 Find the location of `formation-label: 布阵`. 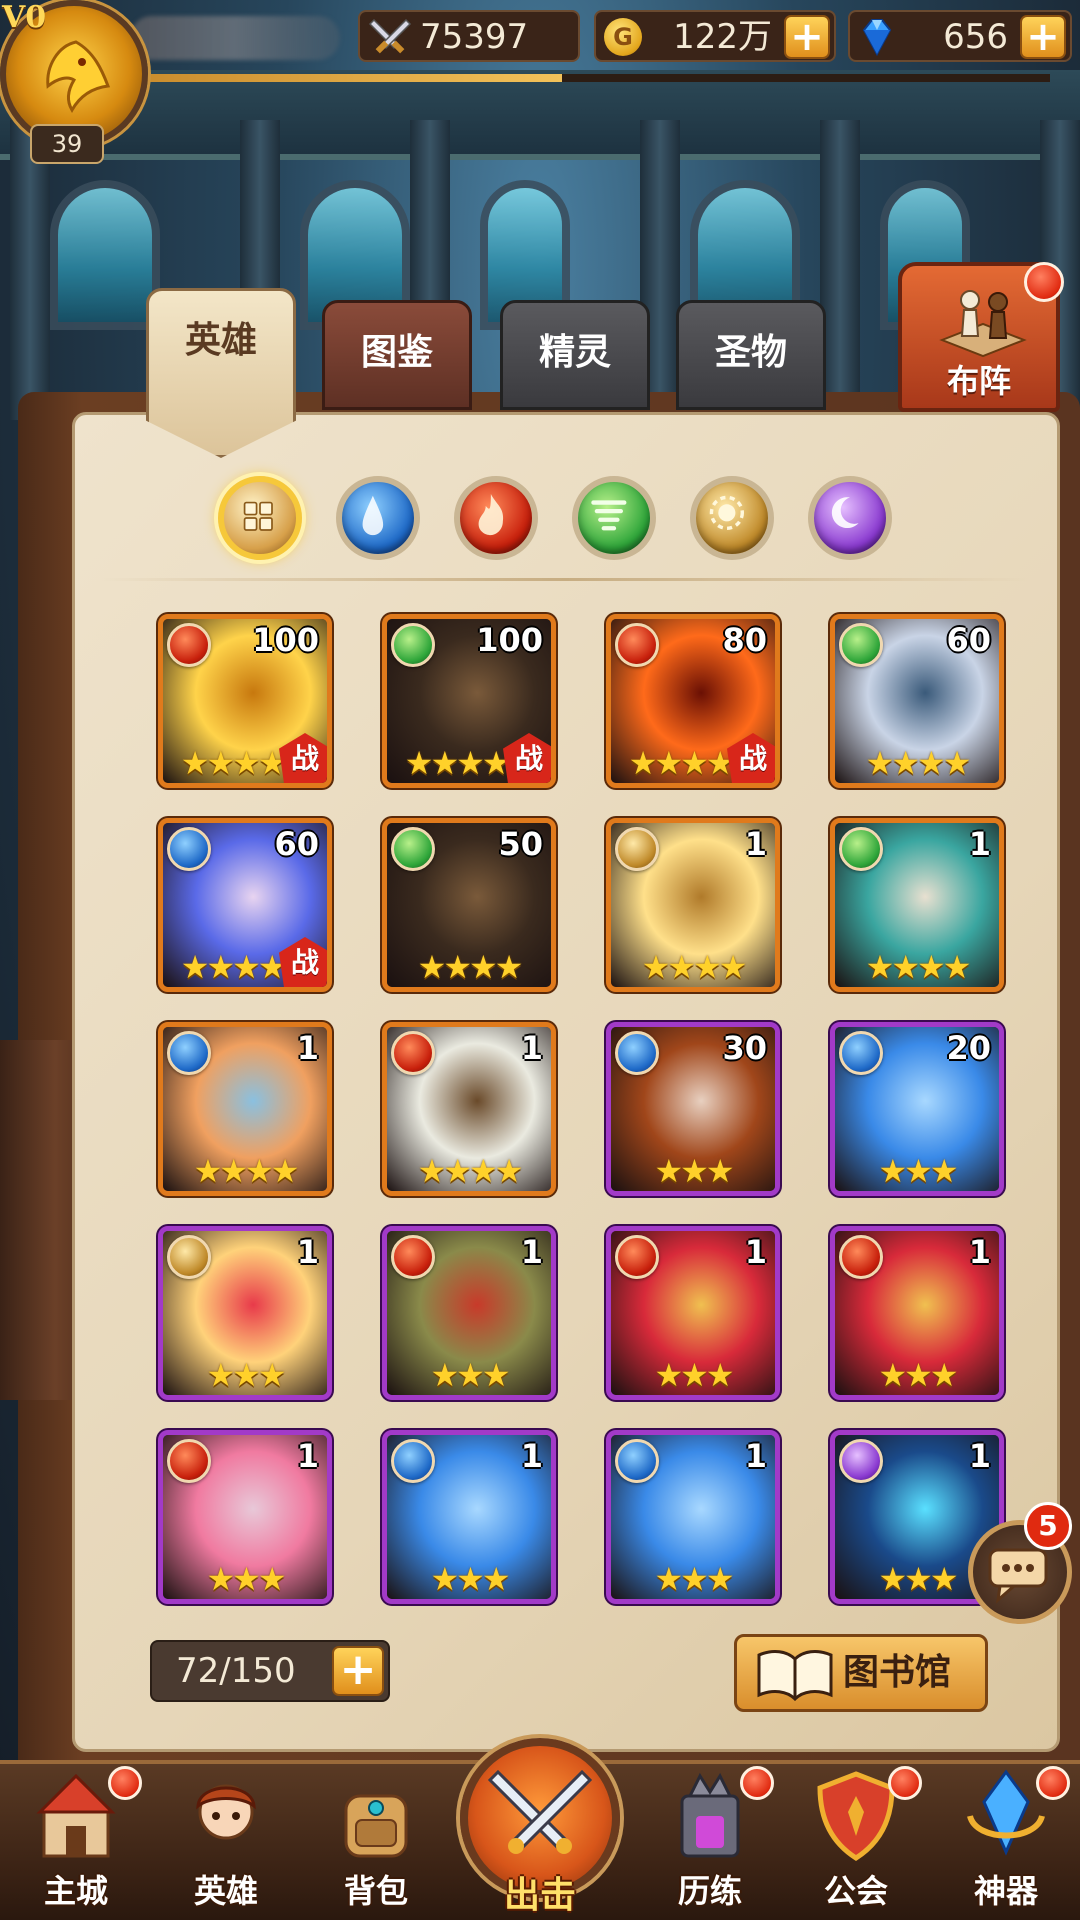

formation-label: 布阵 is located at coordinates (978, 381).